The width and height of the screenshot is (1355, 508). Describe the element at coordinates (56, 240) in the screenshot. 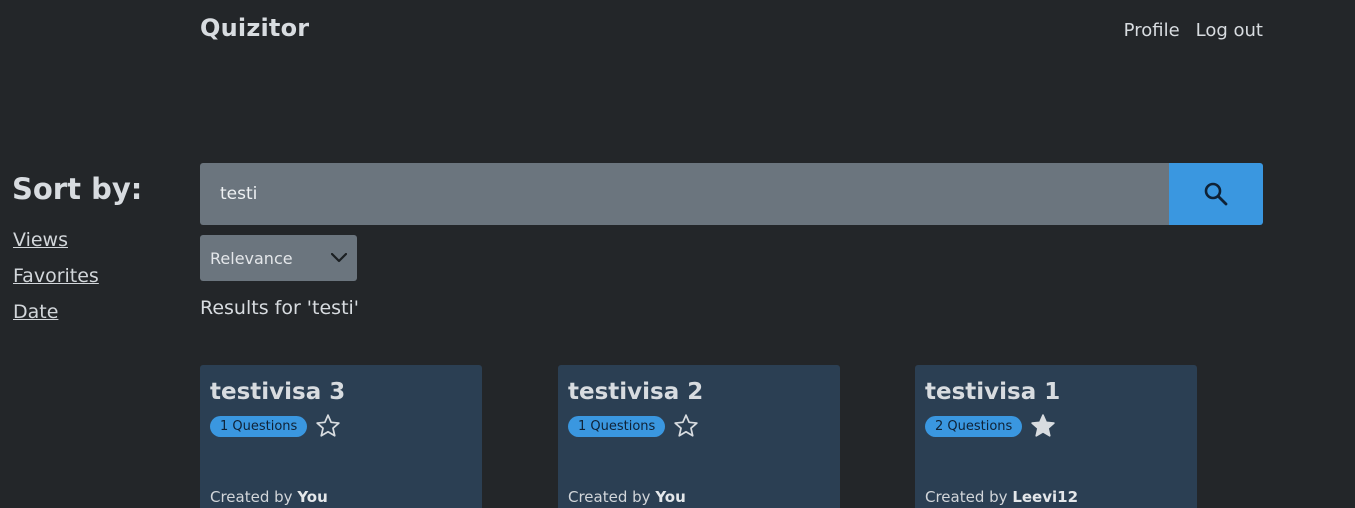

I see `sort-views-link: Views` at that location.